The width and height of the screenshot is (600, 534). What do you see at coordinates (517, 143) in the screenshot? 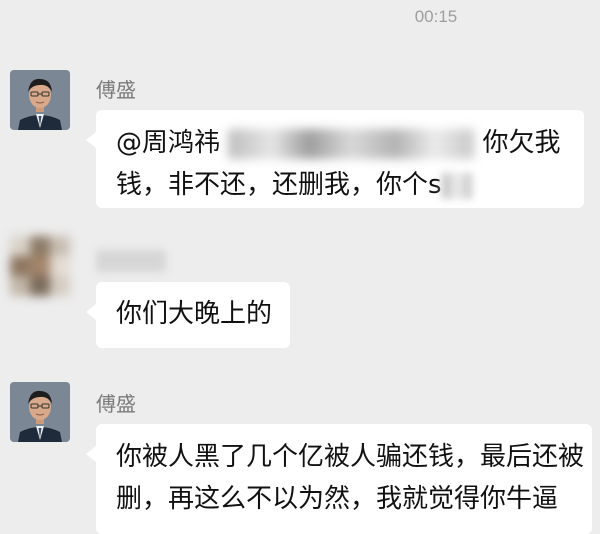
I see `message-text: 你欠我` at bounding box center [517, 143].